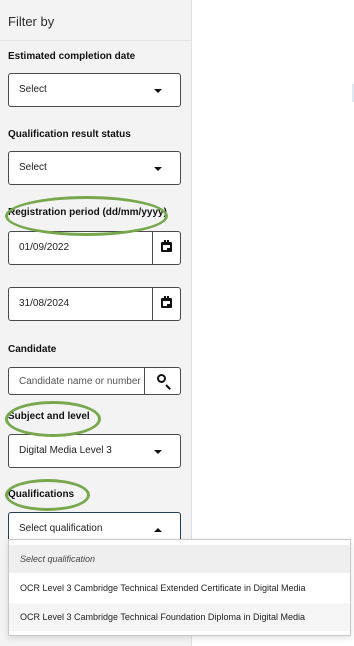  Describe the element at coordinates (72, 56) in the screenshot. I see `estimated-completion-label: Estimated completion date` at that location.